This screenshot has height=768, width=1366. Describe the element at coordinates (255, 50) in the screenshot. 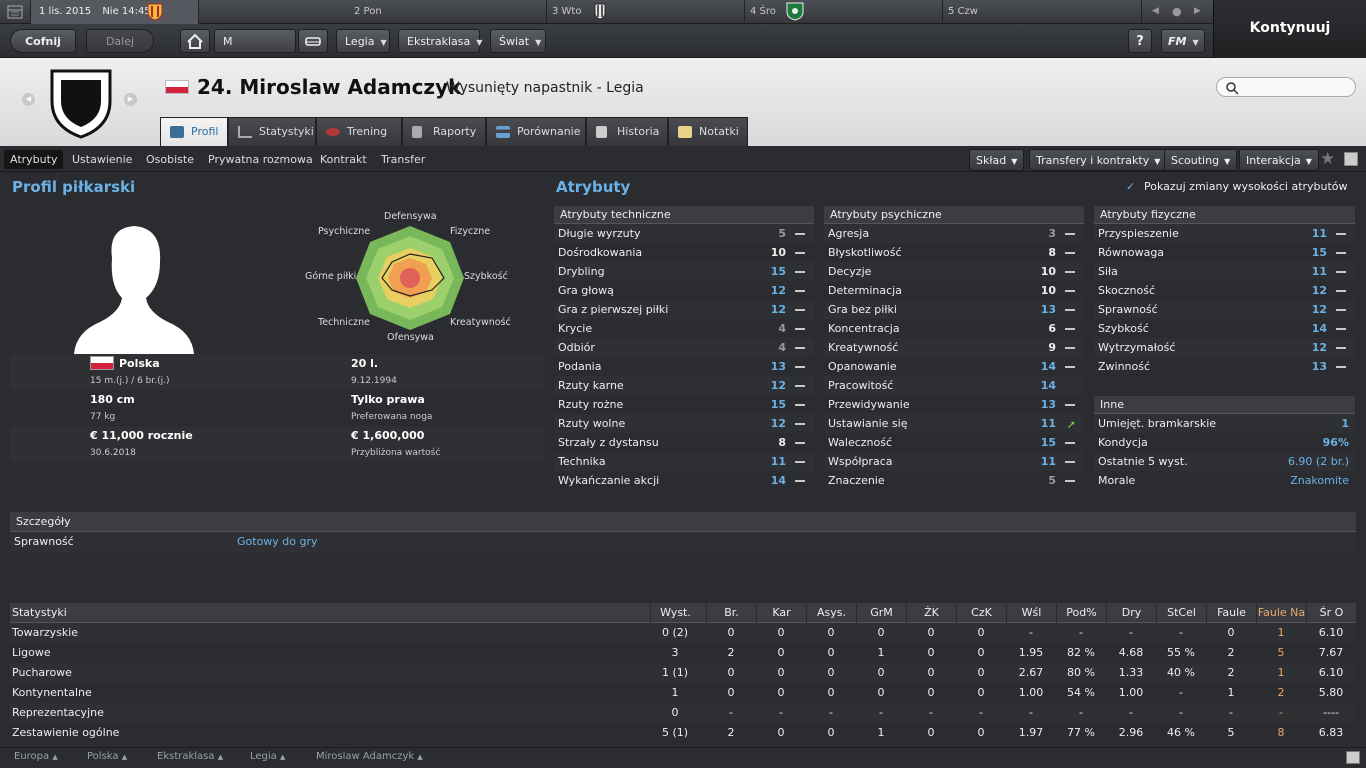

I see `manager-menu: M Kovalsky▼` at that location.